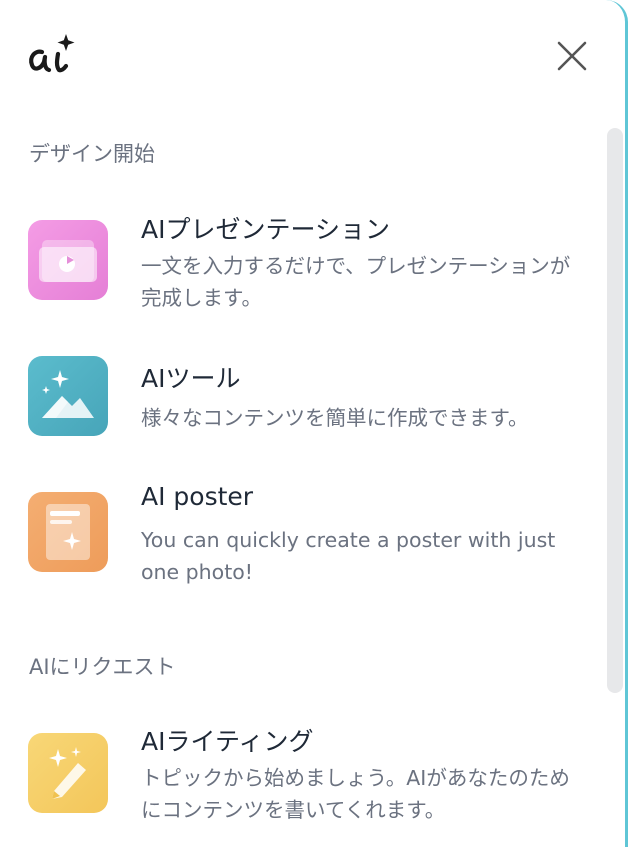 This screenshot has width=632, height=847. Describe the element at coordinates (92, 154) in the screenshot. I see `section-title-design-start: デザイン開始` at that location.